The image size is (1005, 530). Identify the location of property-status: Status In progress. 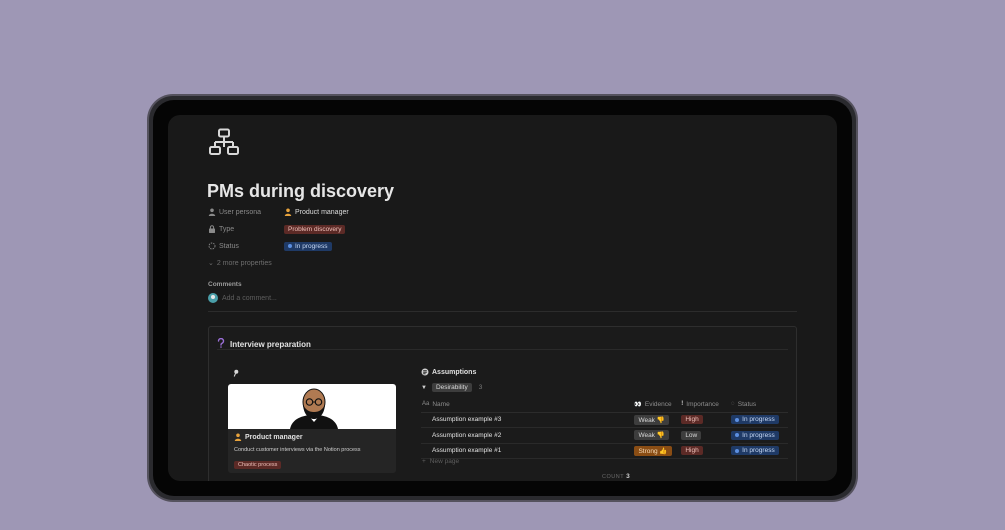
(270, 246).